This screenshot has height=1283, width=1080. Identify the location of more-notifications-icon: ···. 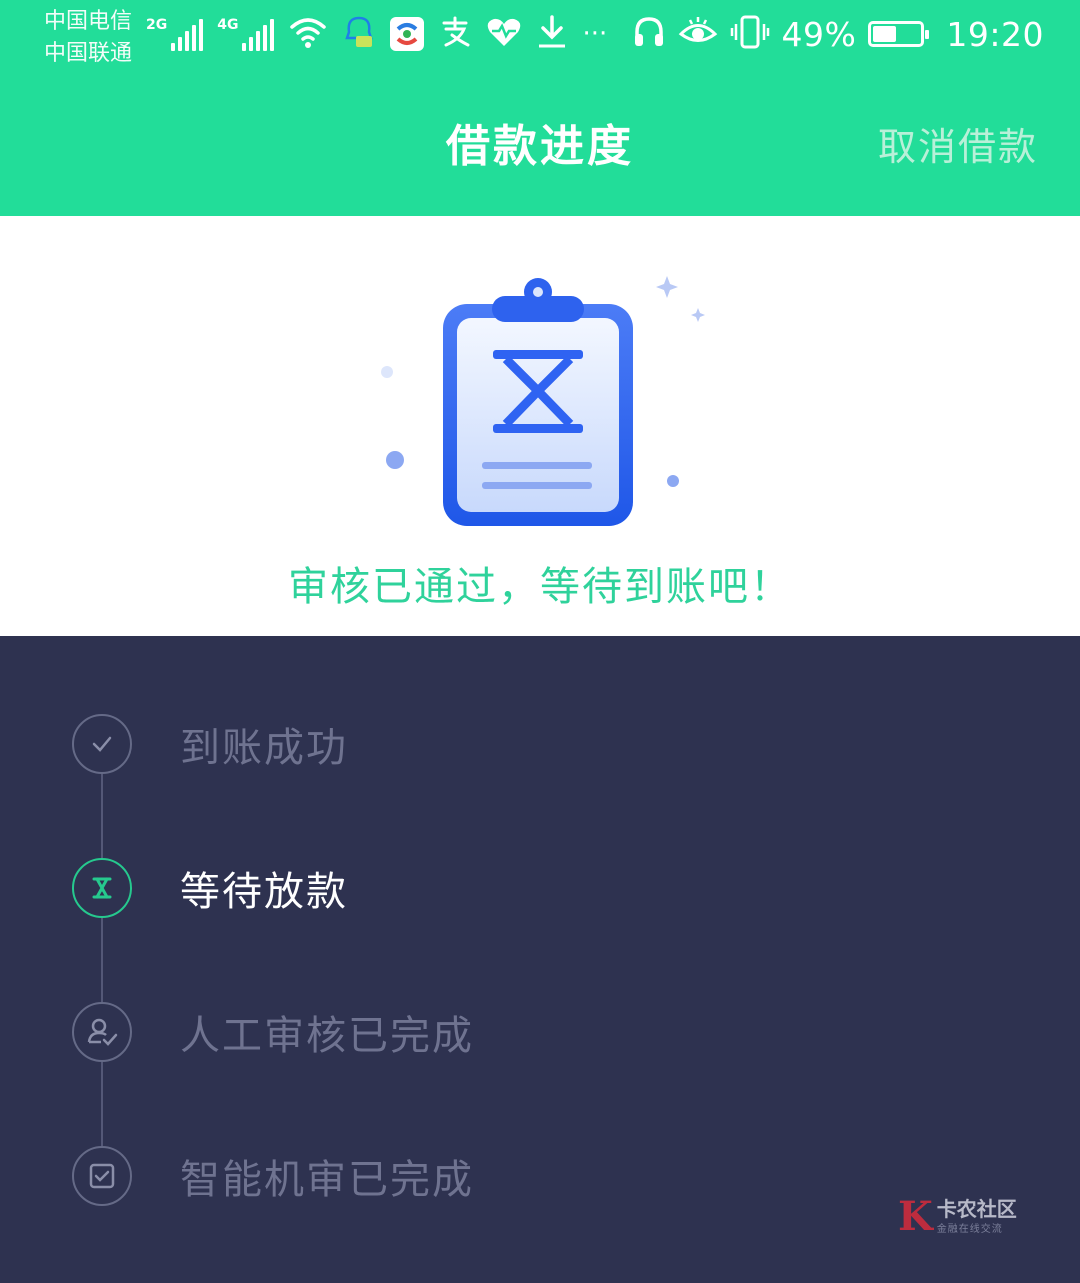
(595, 34).